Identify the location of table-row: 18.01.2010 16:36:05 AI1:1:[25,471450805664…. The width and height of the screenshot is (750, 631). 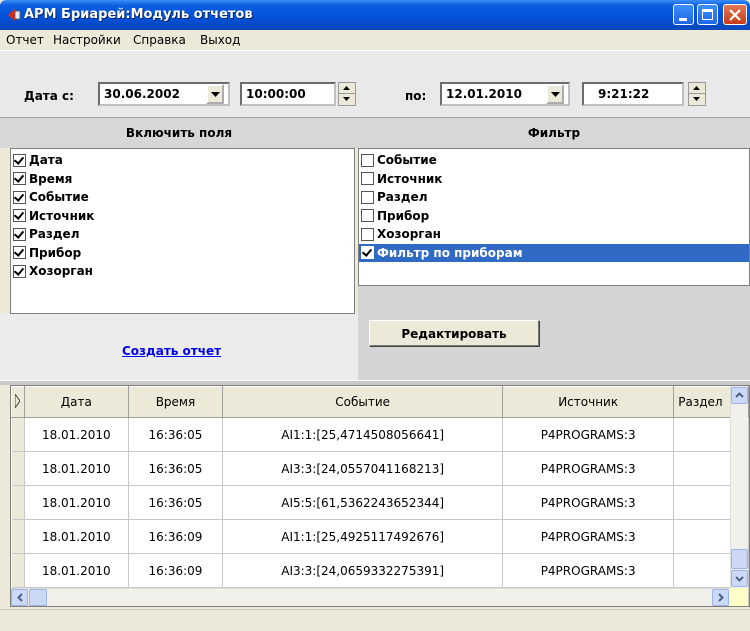
(380, 434).